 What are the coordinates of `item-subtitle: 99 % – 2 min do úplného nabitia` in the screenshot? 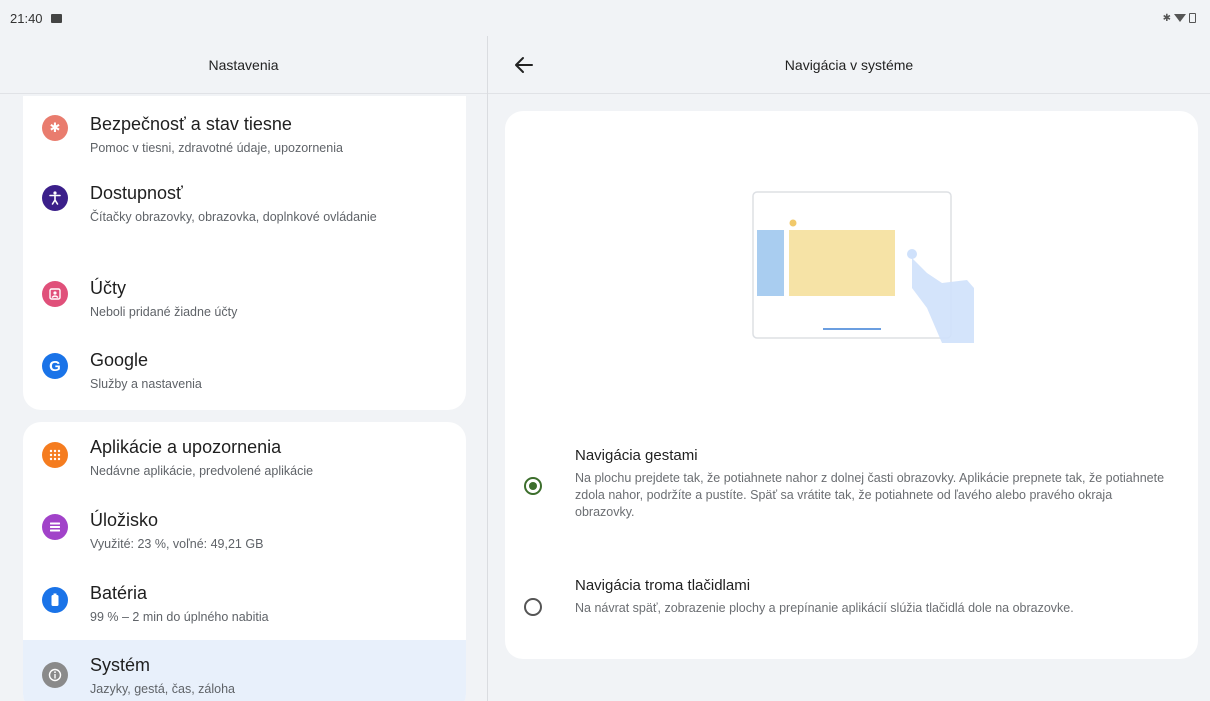 It's located at (179, 617).